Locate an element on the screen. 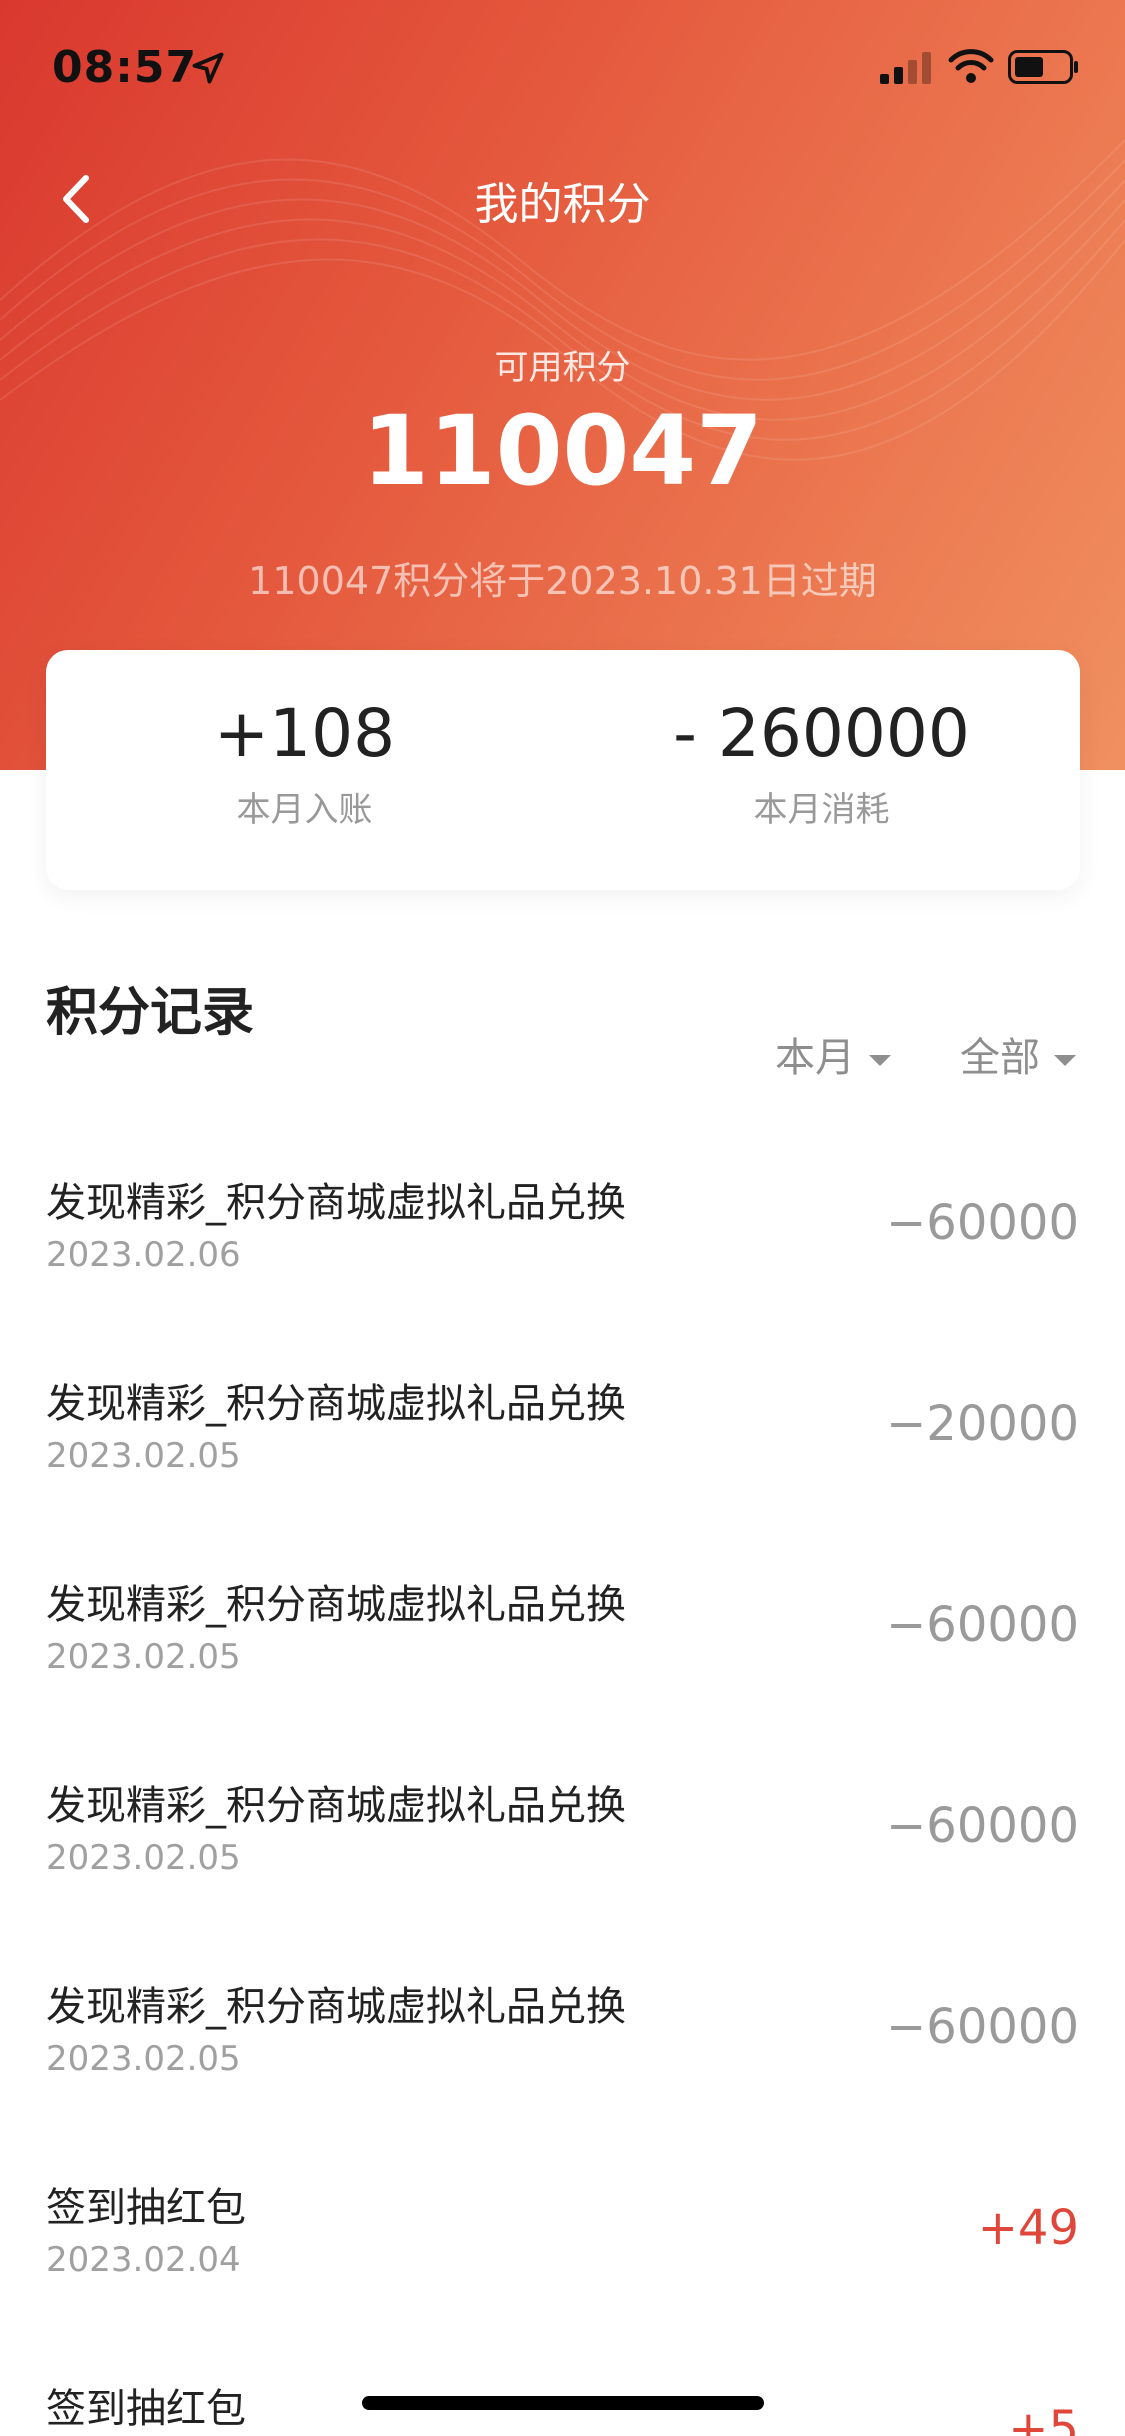  home-indicator is located at coordinates (563, 2403).